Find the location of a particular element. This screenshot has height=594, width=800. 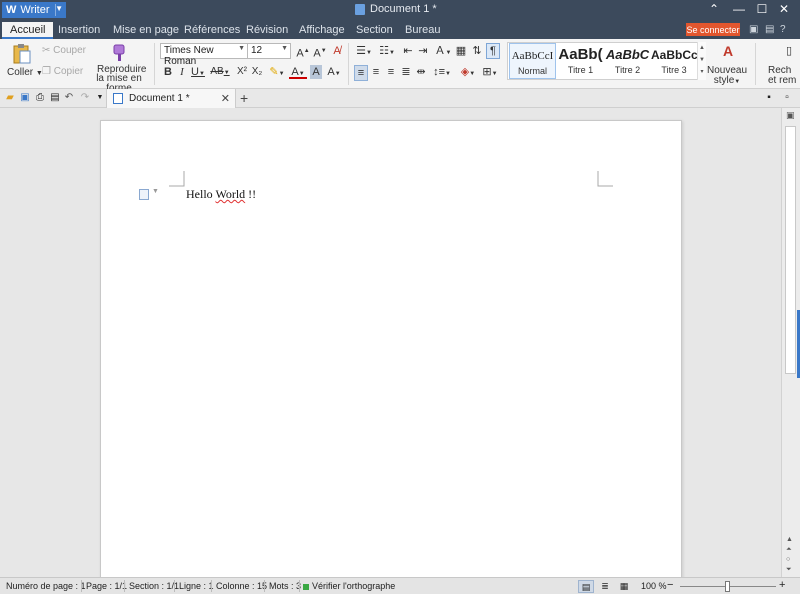

close-button: ✕ is located at coordinates (784, 9).